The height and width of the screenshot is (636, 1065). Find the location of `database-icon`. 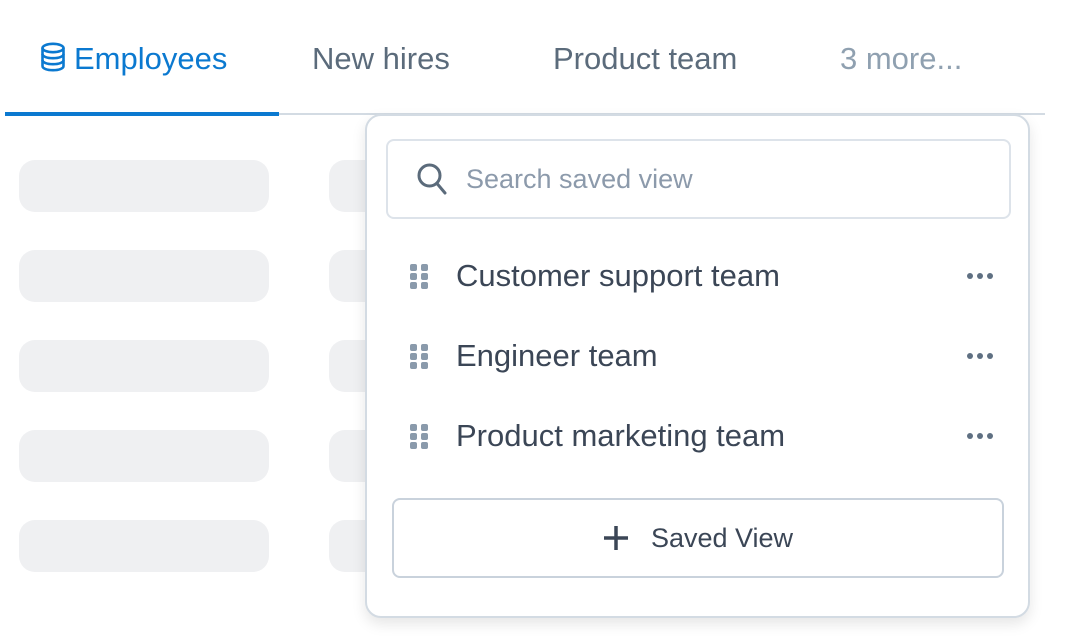

database-icon is located at coordinates (53, 57).